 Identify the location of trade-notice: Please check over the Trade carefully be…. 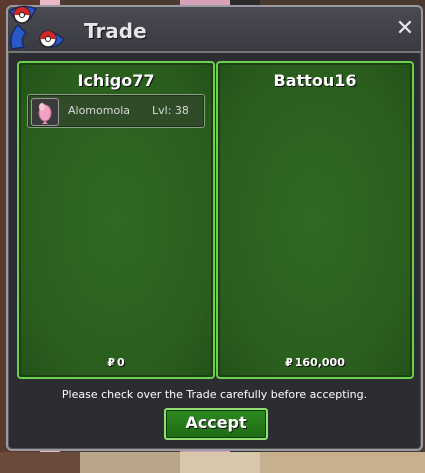
(214, 394).